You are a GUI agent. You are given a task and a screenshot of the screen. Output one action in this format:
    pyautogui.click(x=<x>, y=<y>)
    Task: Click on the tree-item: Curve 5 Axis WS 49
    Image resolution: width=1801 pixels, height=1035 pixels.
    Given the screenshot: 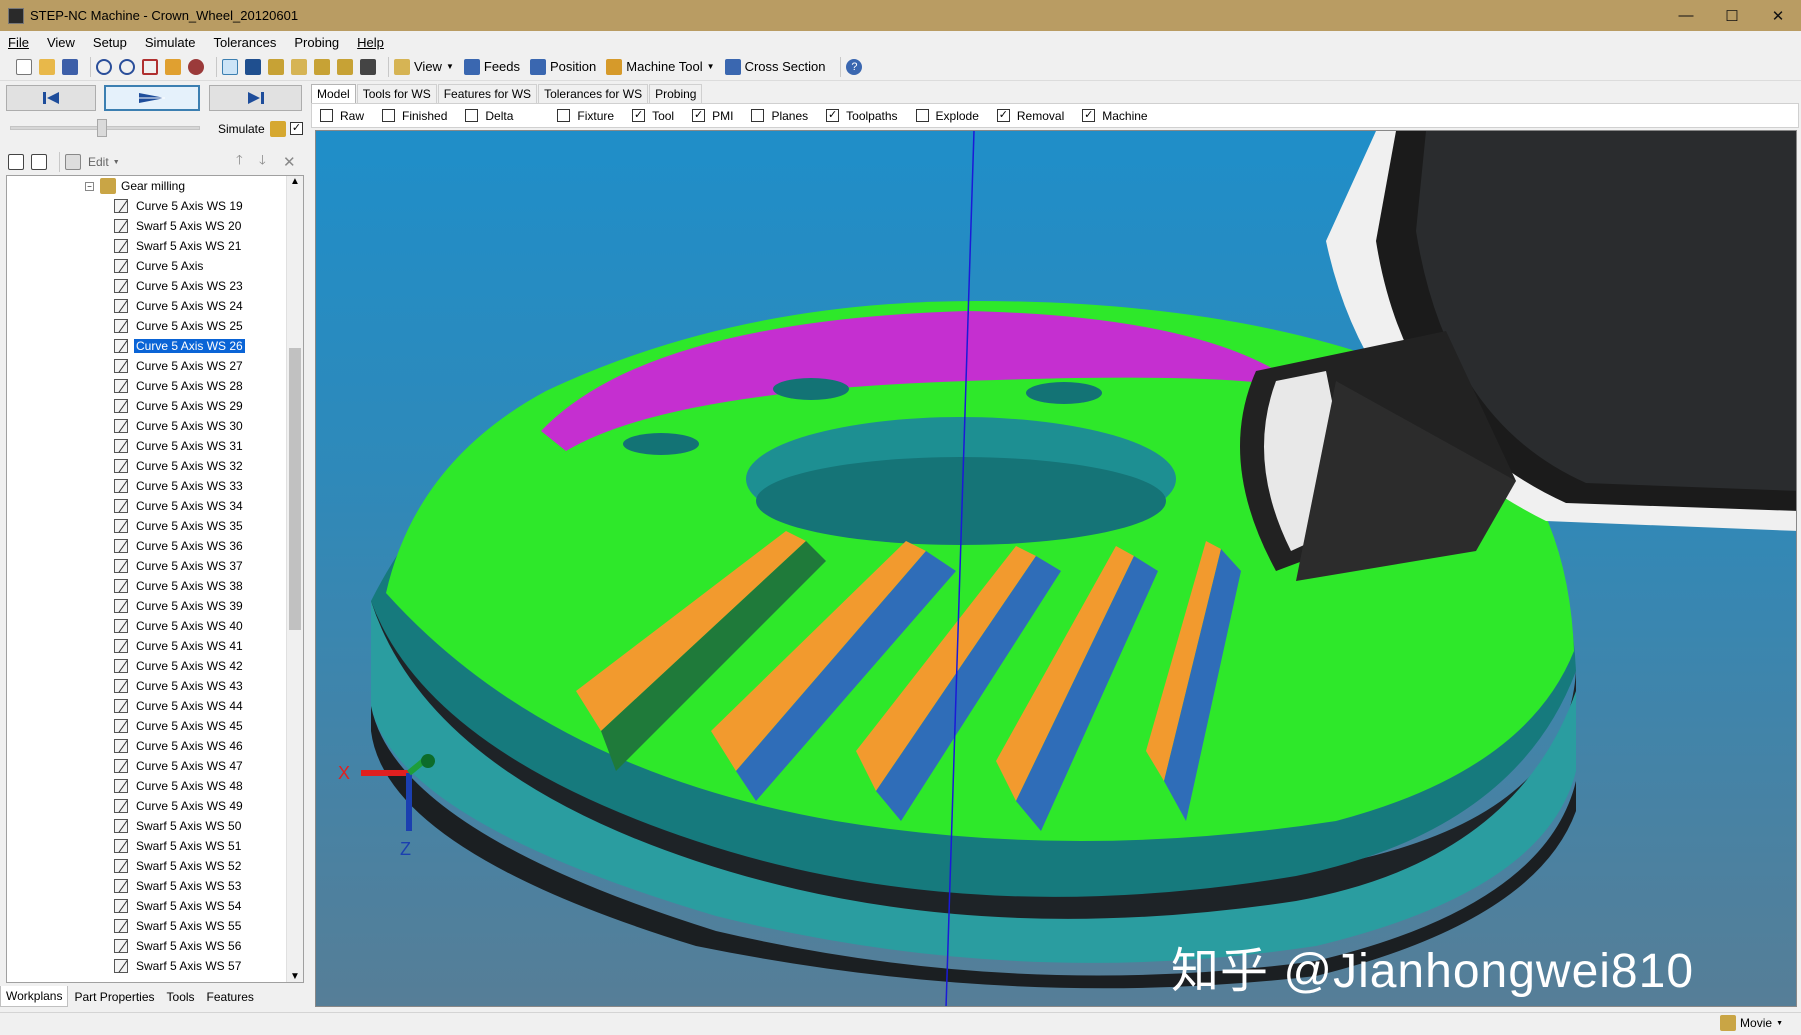 What is the action you would take?
    pyautogui.click(x=179, y=806)
    